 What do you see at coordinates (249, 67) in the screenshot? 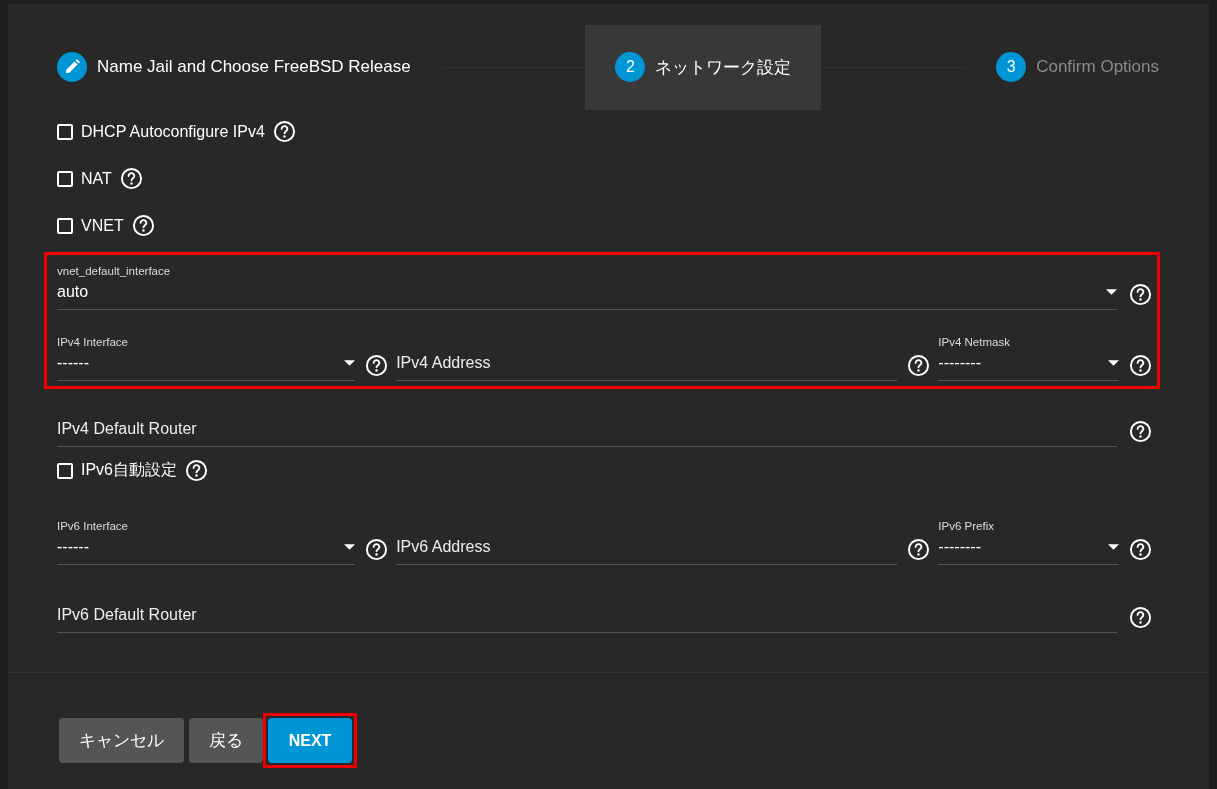
I see `step-tab: Name Jail and Choose FreeBSD Release` at bounding box center [249, 67].